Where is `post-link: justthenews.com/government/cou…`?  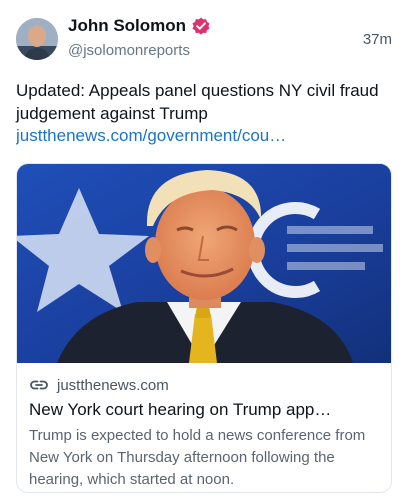 post-link: justthenews.com/government/cou… is located at coordinates (204, 136).